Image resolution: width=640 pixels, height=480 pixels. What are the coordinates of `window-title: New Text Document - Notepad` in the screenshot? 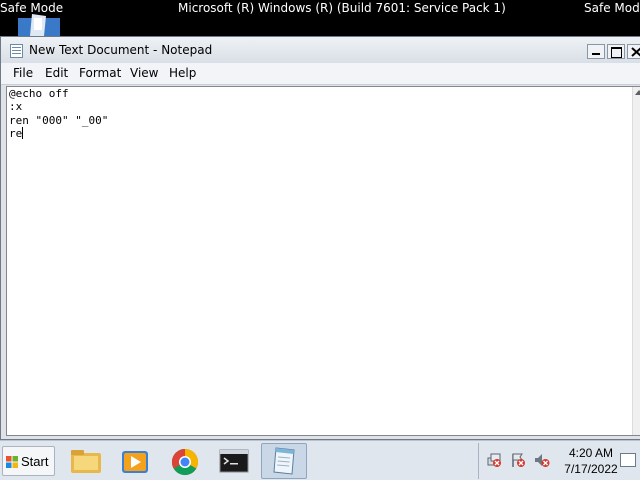 It's located at (121, 50).